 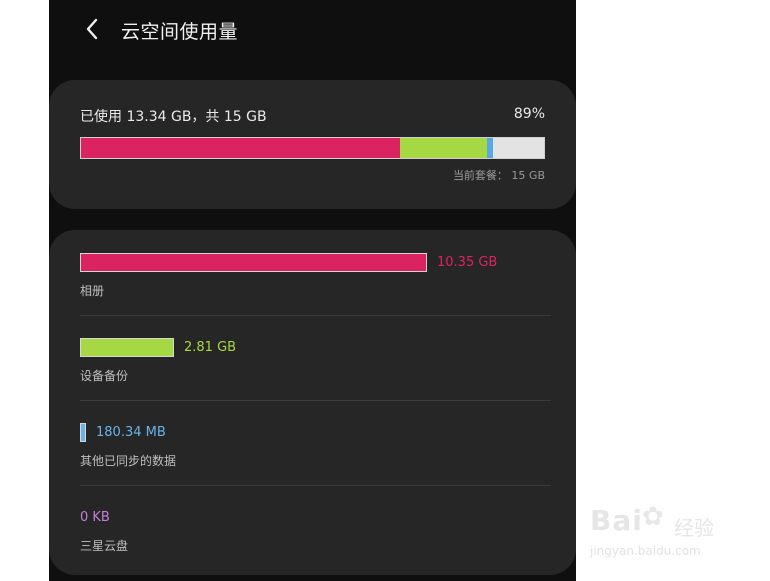 I want to click on used-storage-text: 已使用 13.34 GB，共 15 GB, so click(x=173, y=117).